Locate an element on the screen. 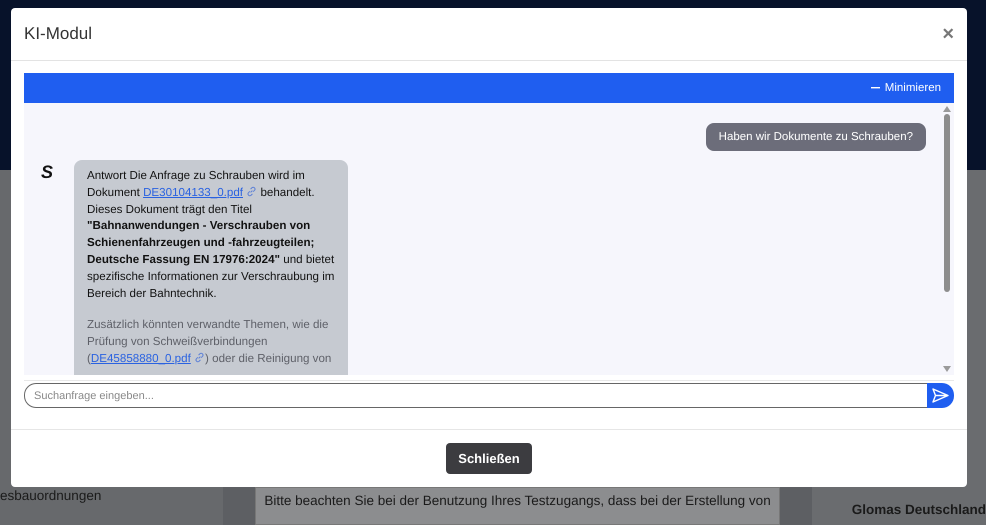 This screenshot has width=986, height=525. bot-avatar: S is located at coordinates (47, 172).